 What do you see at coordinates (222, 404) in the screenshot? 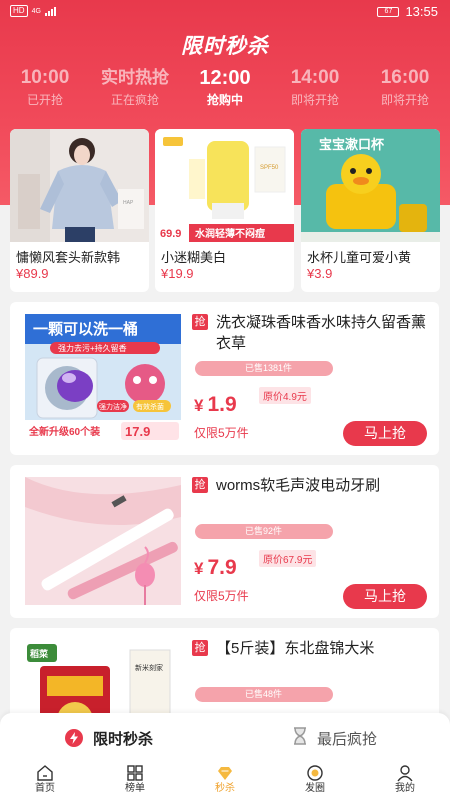
I see `price-value: 1.9` at bounding box center [222, 404].